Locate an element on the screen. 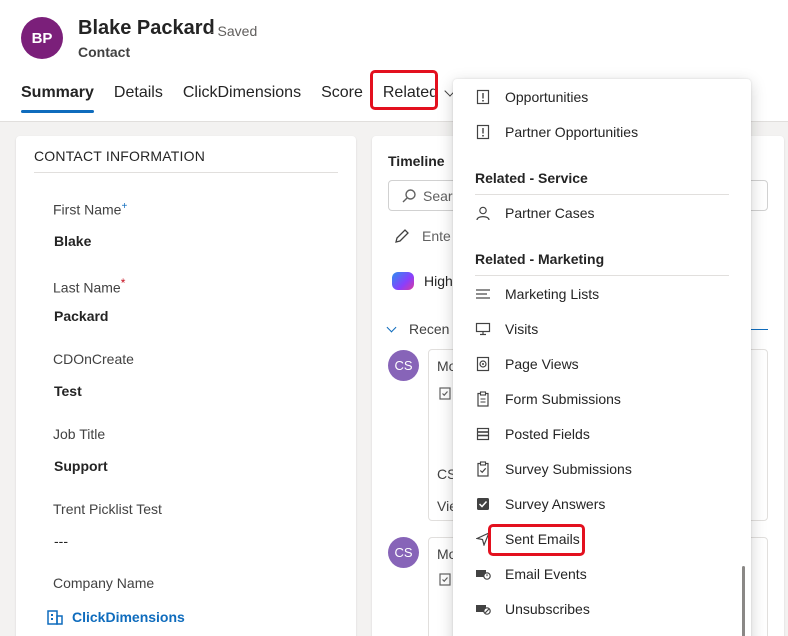  recommended-marker: + is located at coordinates (124, 206).